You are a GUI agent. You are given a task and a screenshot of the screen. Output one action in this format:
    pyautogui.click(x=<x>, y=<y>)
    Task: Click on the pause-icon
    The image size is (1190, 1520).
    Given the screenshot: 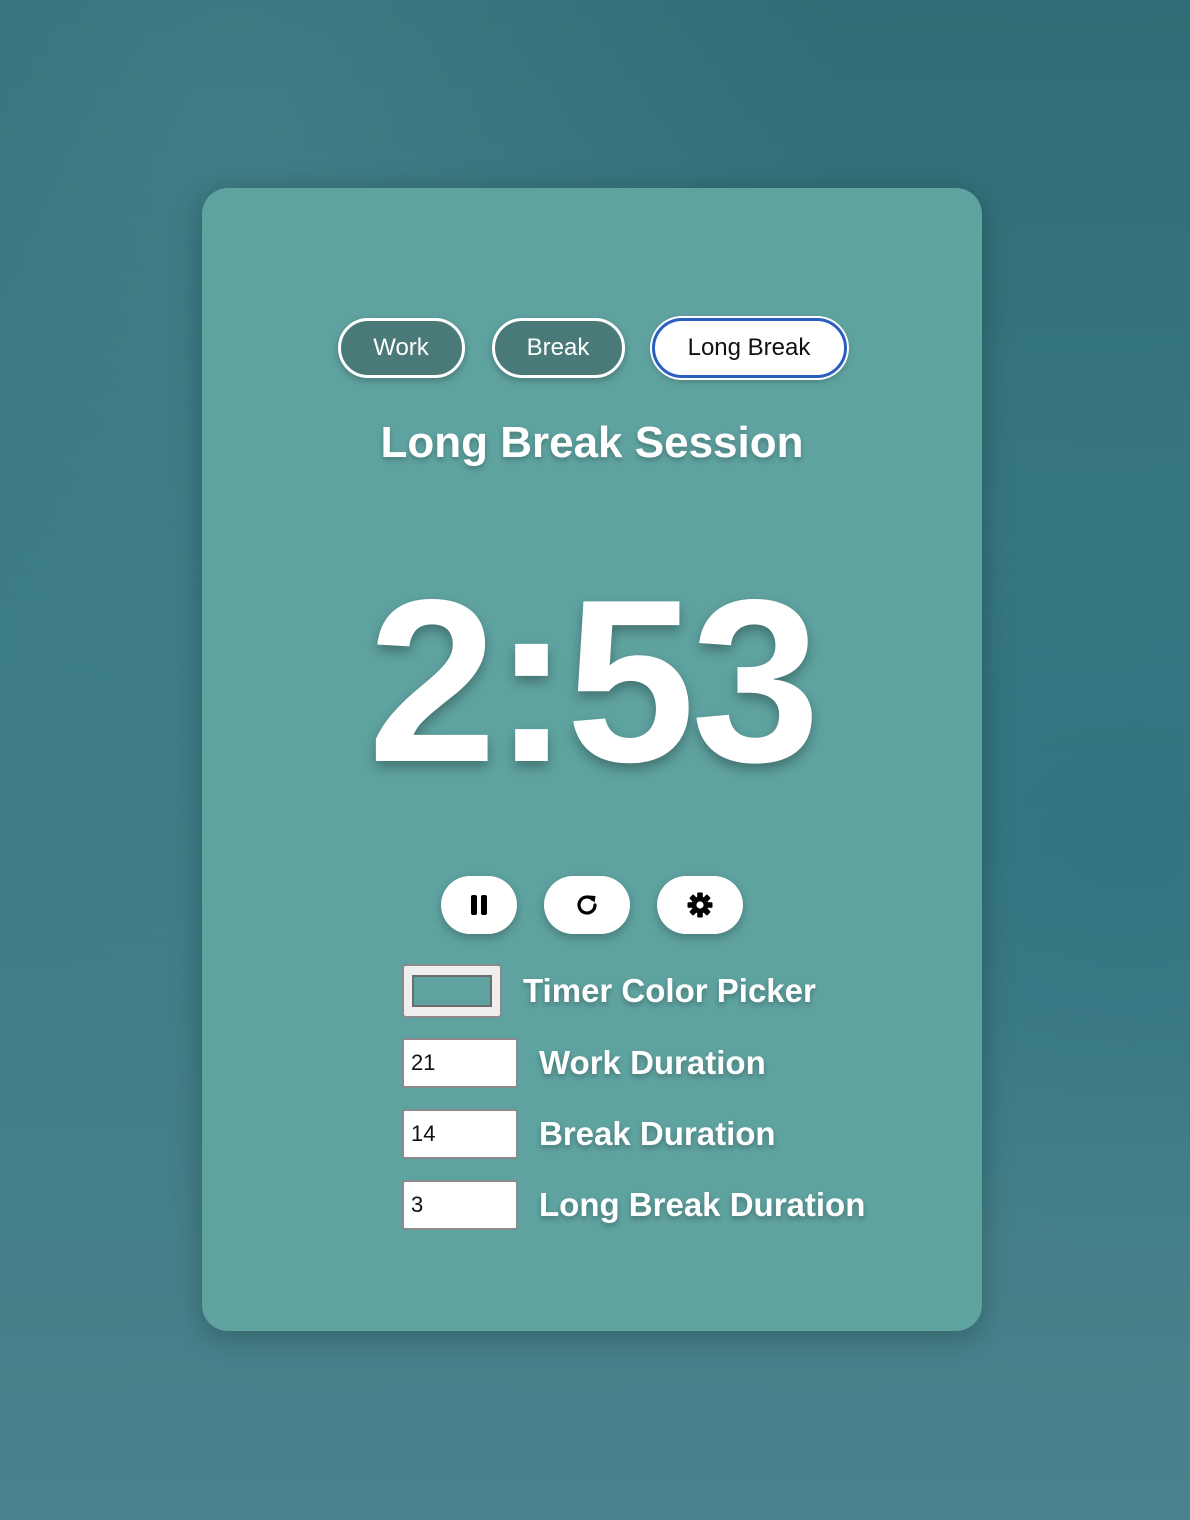 What is the action you would take?
    pyautogui.click(x=479, y=905)
    